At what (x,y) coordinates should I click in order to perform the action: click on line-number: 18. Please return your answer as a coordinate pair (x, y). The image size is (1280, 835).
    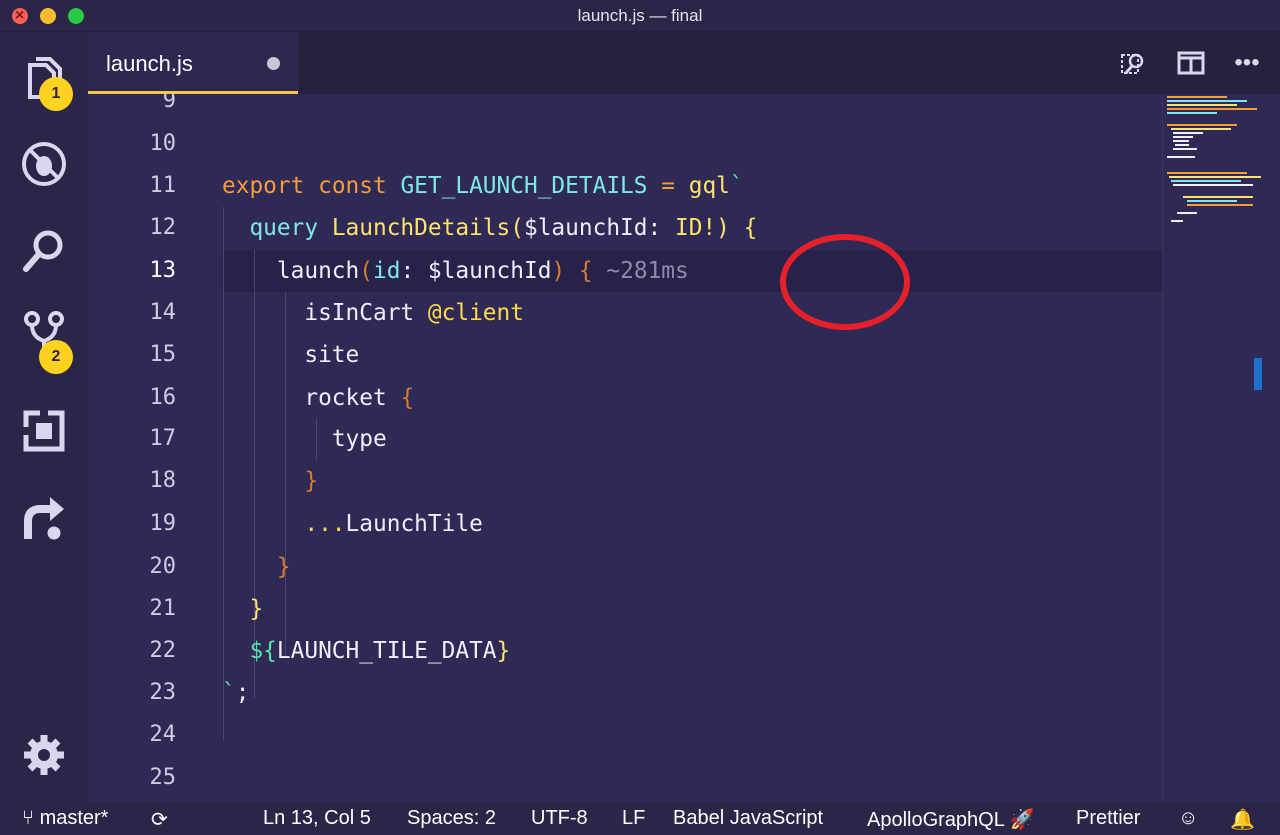
    Looking at the image, I should click on (163, 480).